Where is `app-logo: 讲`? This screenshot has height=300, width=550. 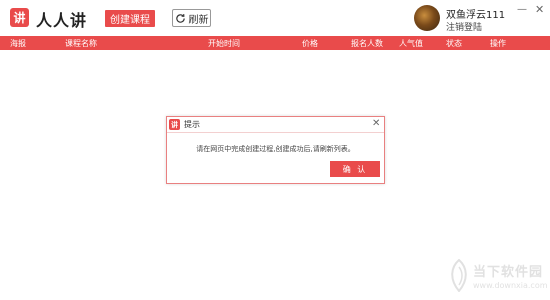 app-logo: 讲 is located at coordinates (19, 17).